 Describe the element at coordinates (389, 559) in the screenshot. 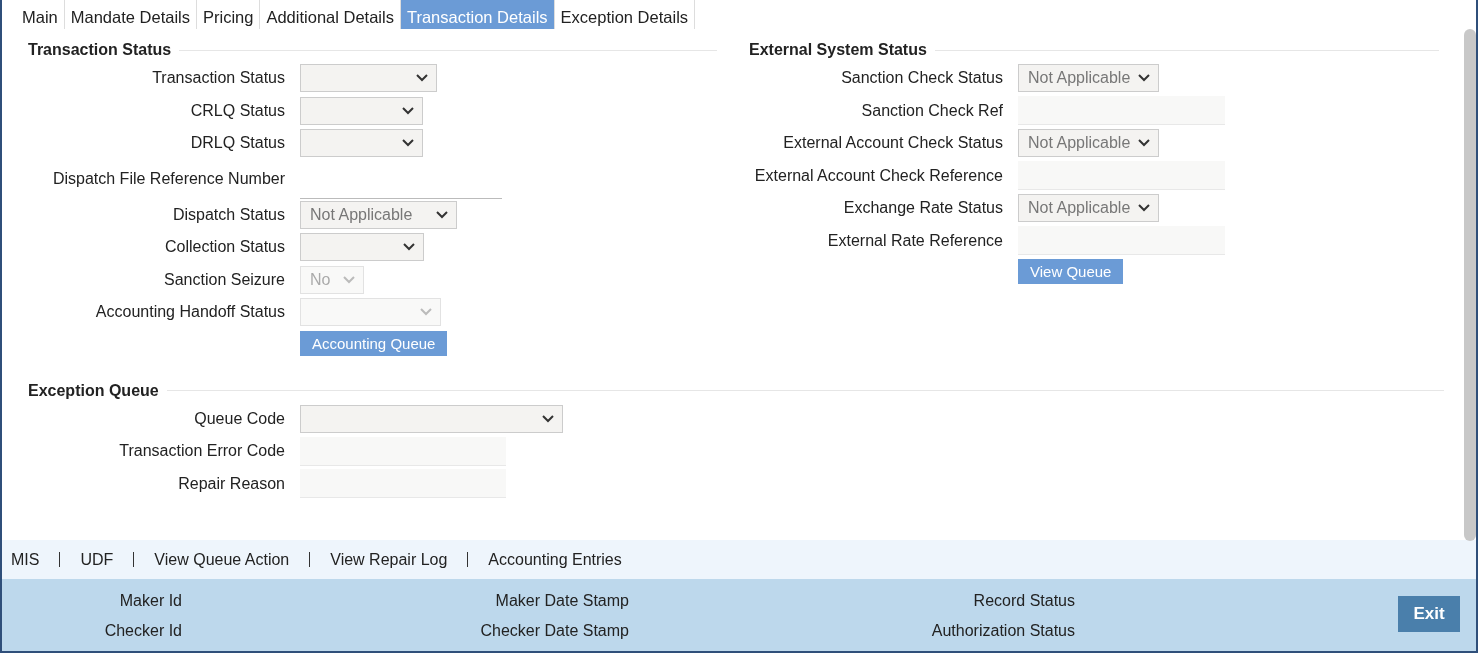

I see `footer-link: View Repair Log` at that location.